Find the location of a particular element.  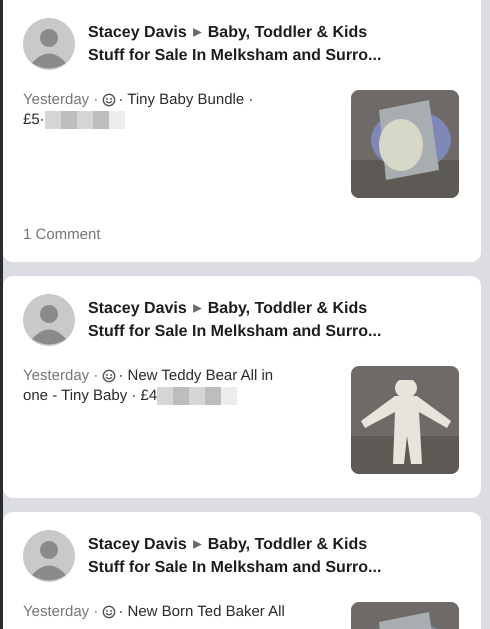

listing-title: · Tiny Baby Bundle · is located at coordinates (186, 100).